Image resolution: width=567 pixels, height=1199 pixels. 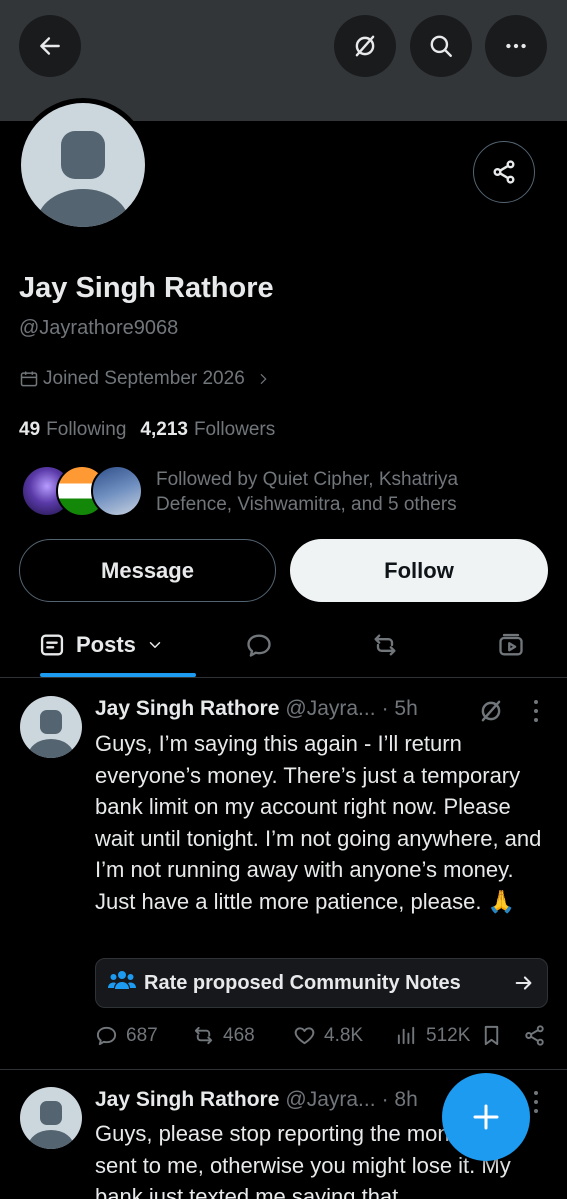 I want to click on share-post-button, so click(x=534, y=1035).